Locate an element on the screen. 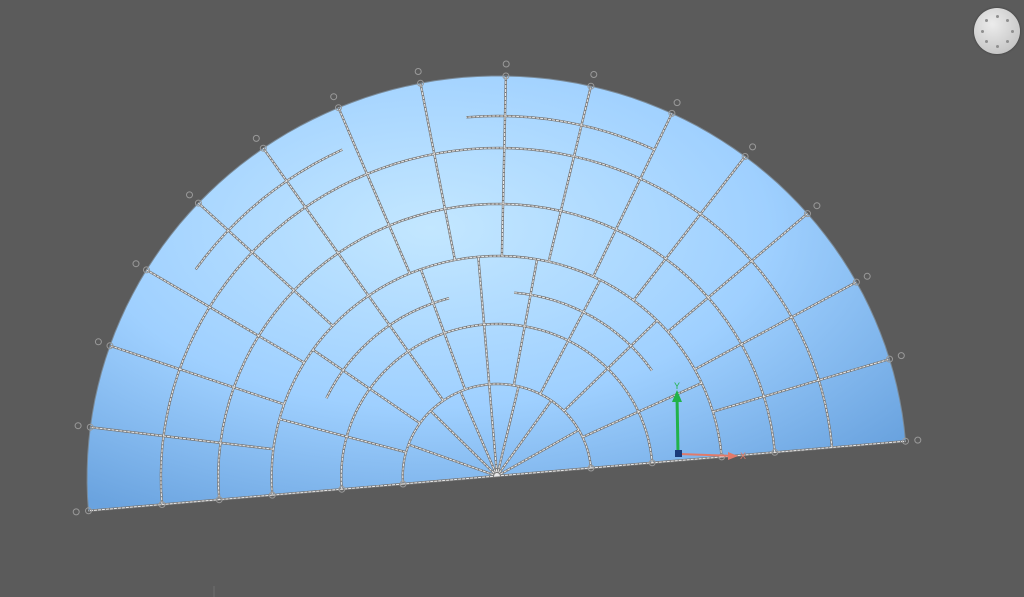 The width and height of the screenshot is (1024, 597). origin-marker is located at coordinates (678, 453).